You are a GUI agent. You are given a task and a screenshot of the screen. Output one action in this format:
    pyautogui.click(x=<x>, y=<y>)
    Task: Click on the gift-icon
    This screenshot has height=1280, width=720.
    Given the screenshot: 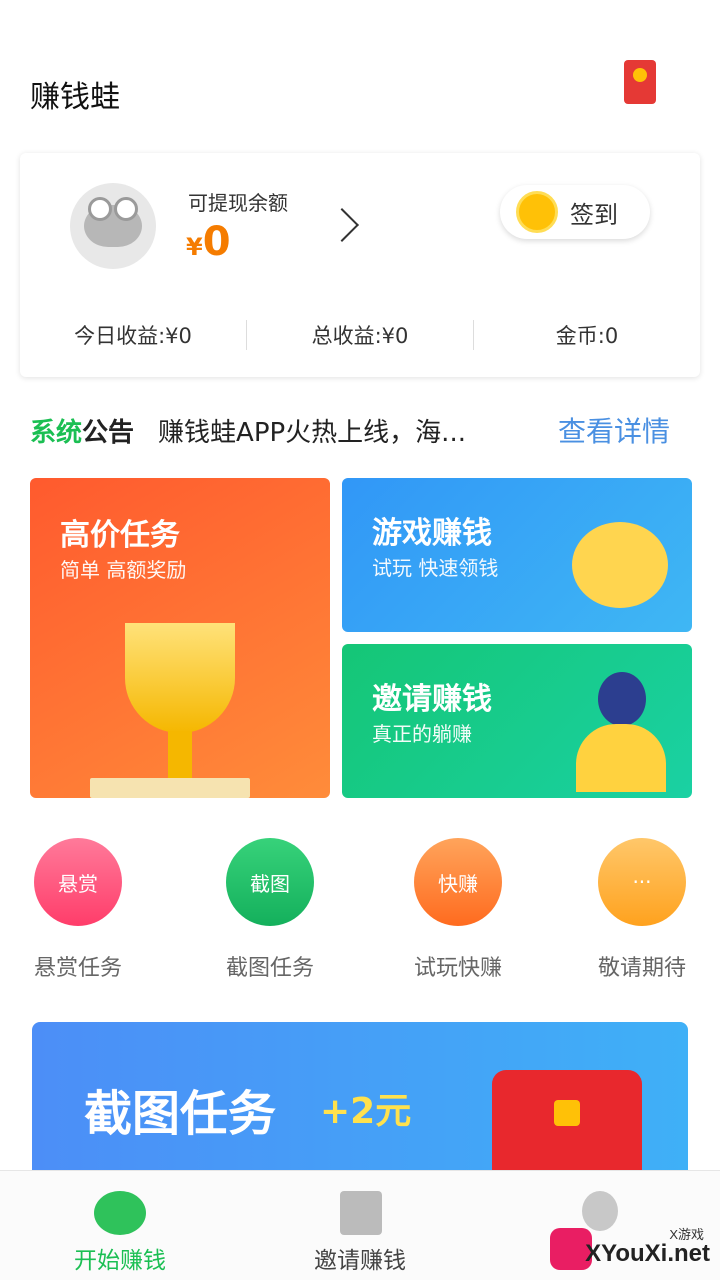 What is the action you would take?
    pyautogui.click(x=361, y=1213)
    